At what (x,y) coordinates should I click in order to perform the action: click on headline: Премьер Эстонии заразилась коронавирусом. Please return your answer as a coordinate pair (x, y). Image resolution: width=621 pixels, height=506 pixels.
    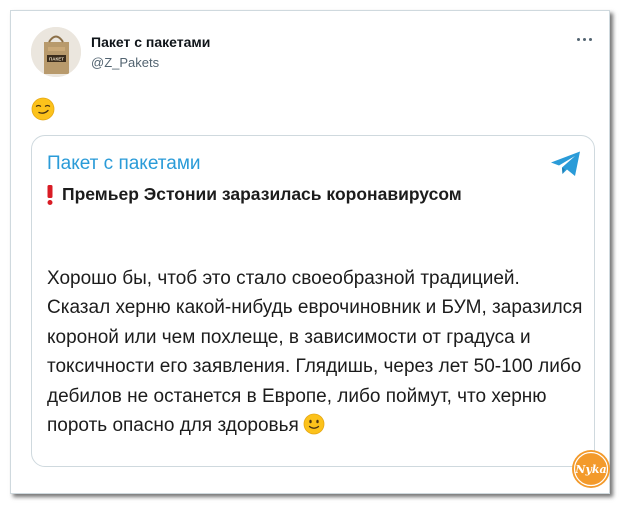
    Looking at the image, I should click on (254, 194).